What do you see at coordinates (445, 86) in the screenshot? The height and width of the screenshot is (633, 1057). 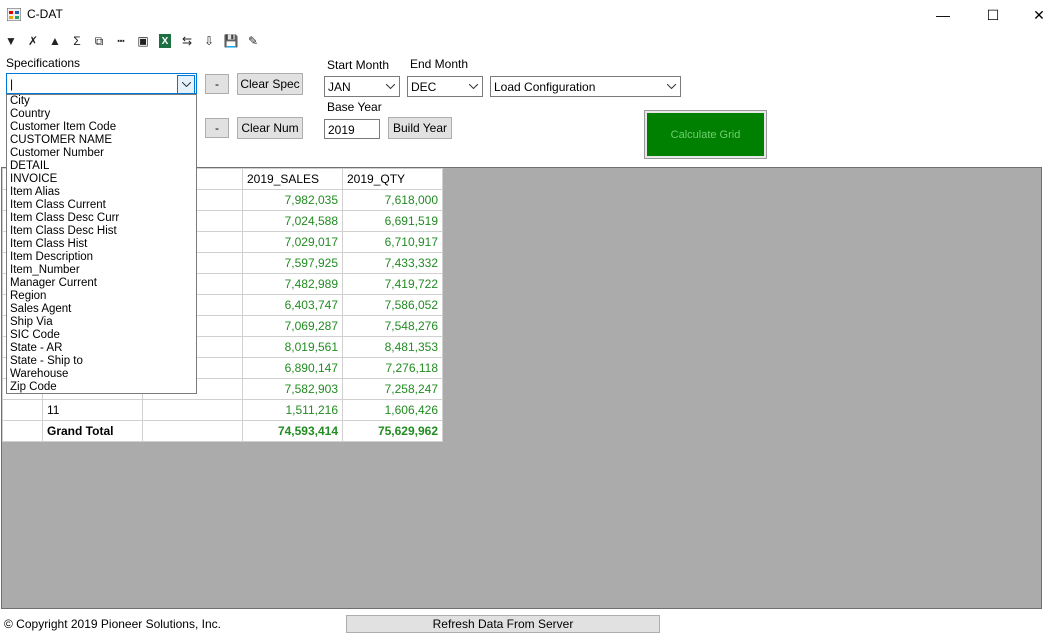 I see `end-month-combo: DEC` at bounding box center [445, 86].